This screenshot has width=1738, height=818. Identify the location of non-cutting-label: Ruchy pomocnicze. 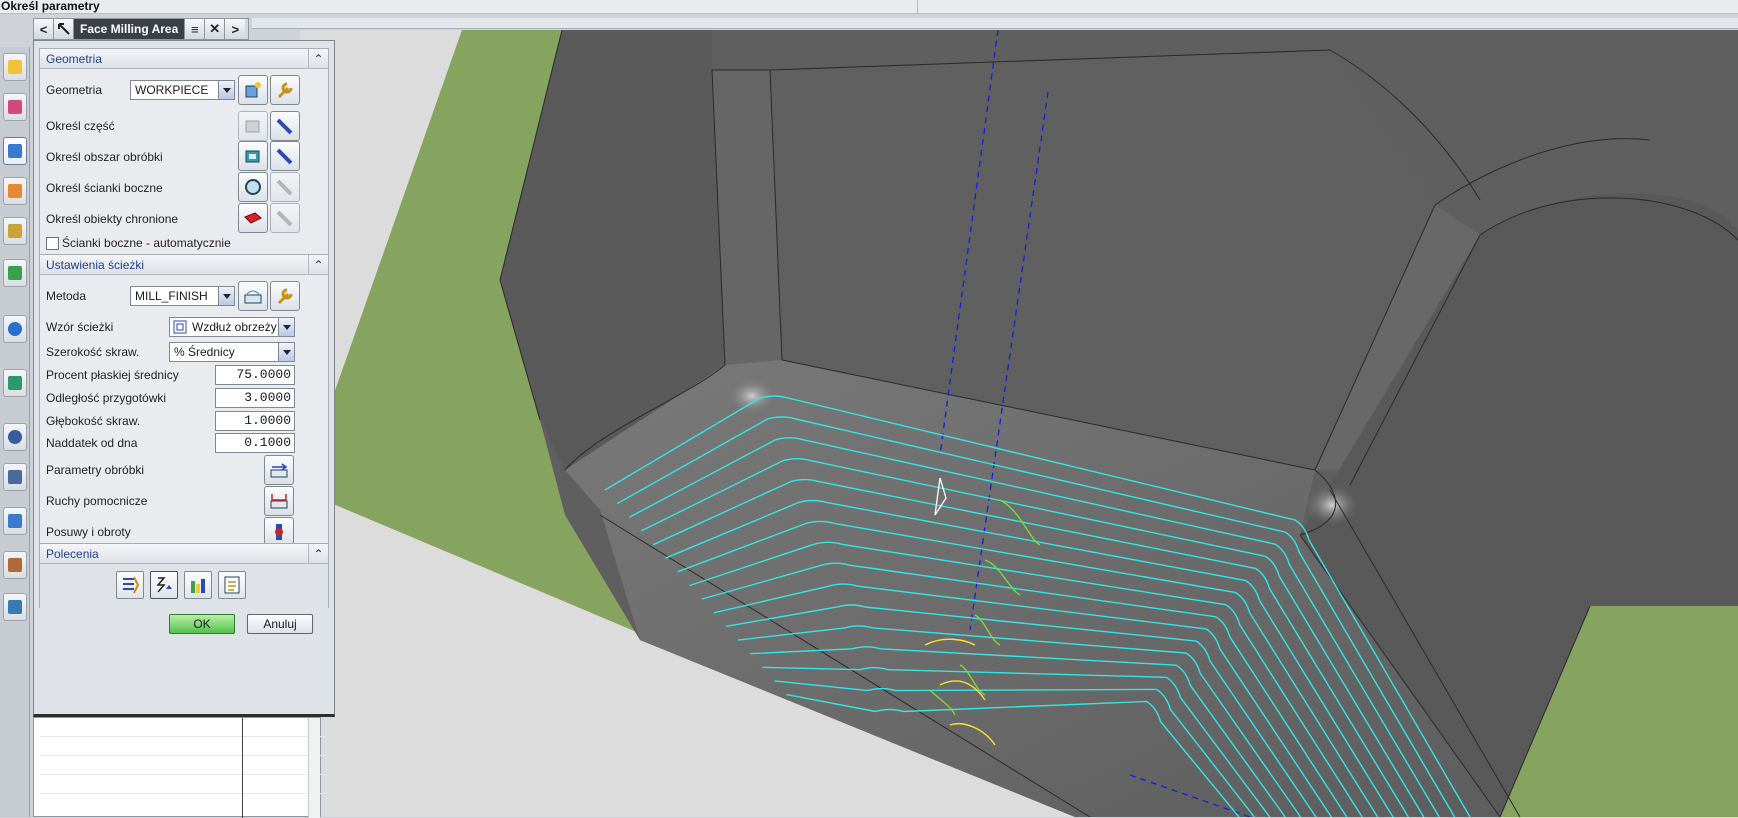
(97, 501).